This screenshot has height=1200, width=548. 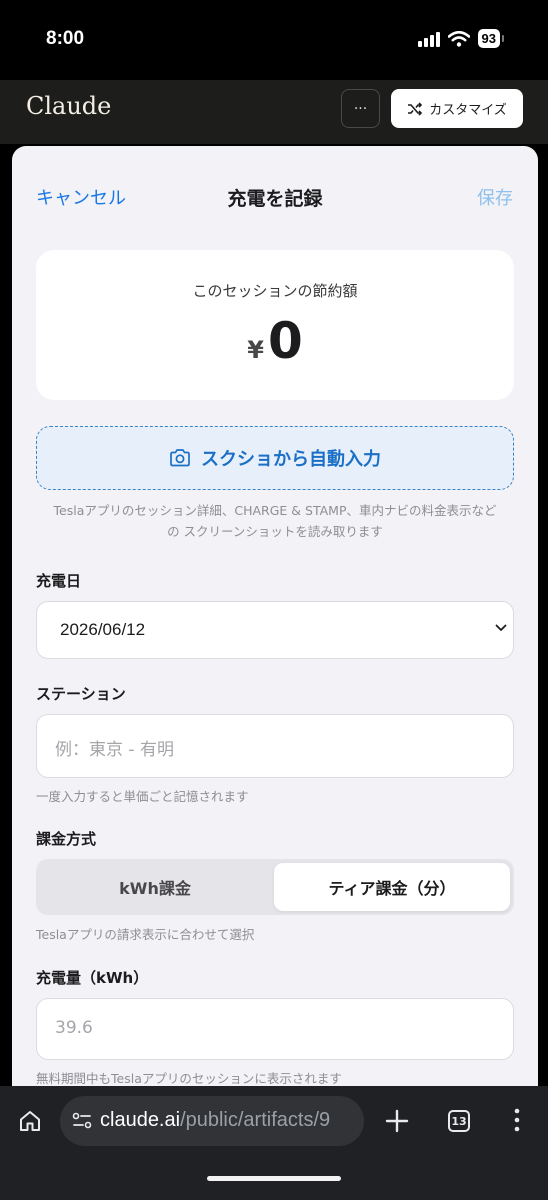 I want to click on battery-icon: 93, so click(x=490, y=38).